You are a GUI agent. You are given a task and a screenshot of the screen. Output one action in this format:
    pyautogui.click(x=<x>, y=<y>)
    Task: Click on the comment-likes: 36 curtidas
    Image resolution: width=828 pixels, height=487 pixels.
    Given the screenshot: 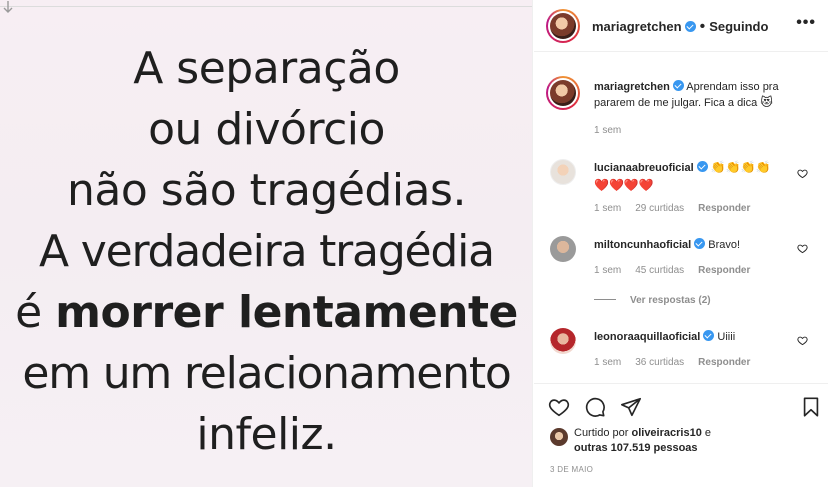 What is the action you would take?
    pyautogui.click(x=659, y=362)
    